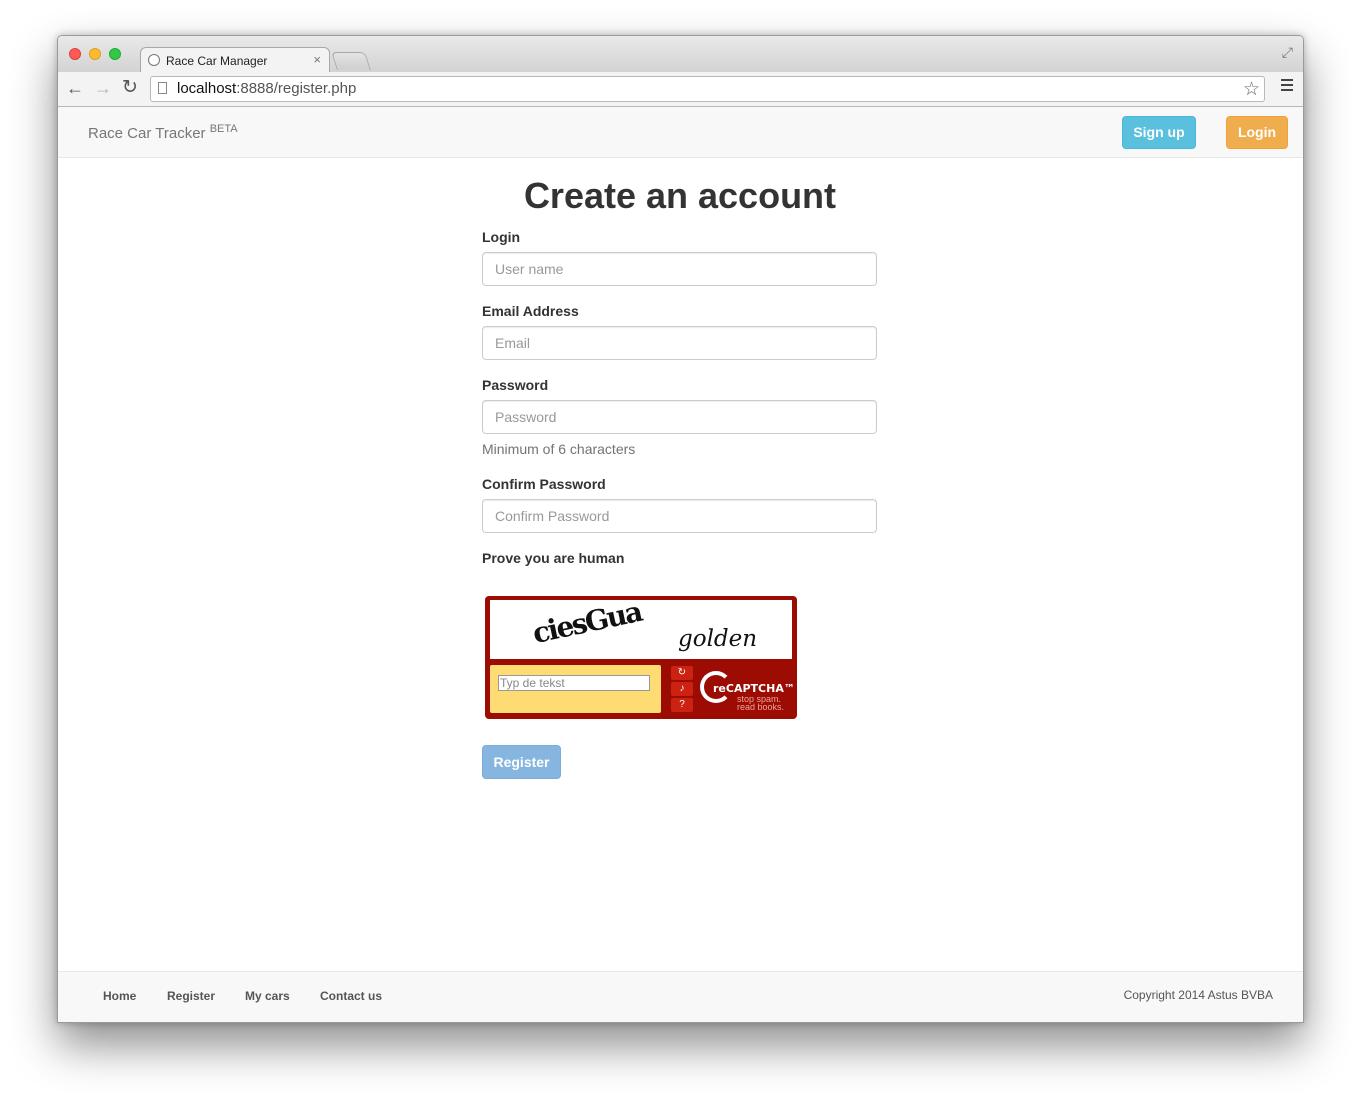  What do you see at coordinates (75, 54) in the screenshot?
I see `close-window-button` at bounding box center [75, 54].